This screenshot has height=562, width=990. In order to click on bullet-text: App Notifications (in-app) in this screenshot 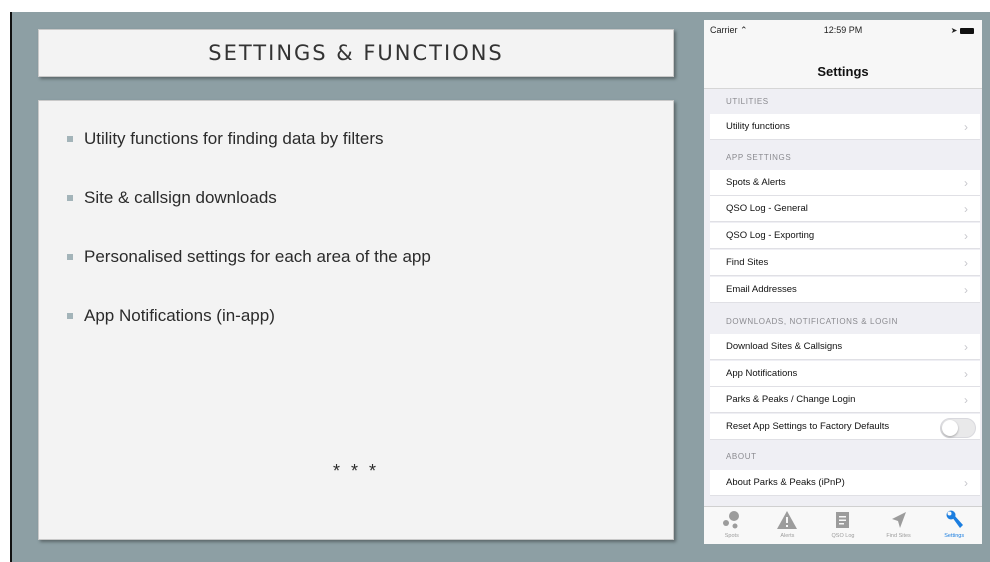, I will do `click(179, 315)`.